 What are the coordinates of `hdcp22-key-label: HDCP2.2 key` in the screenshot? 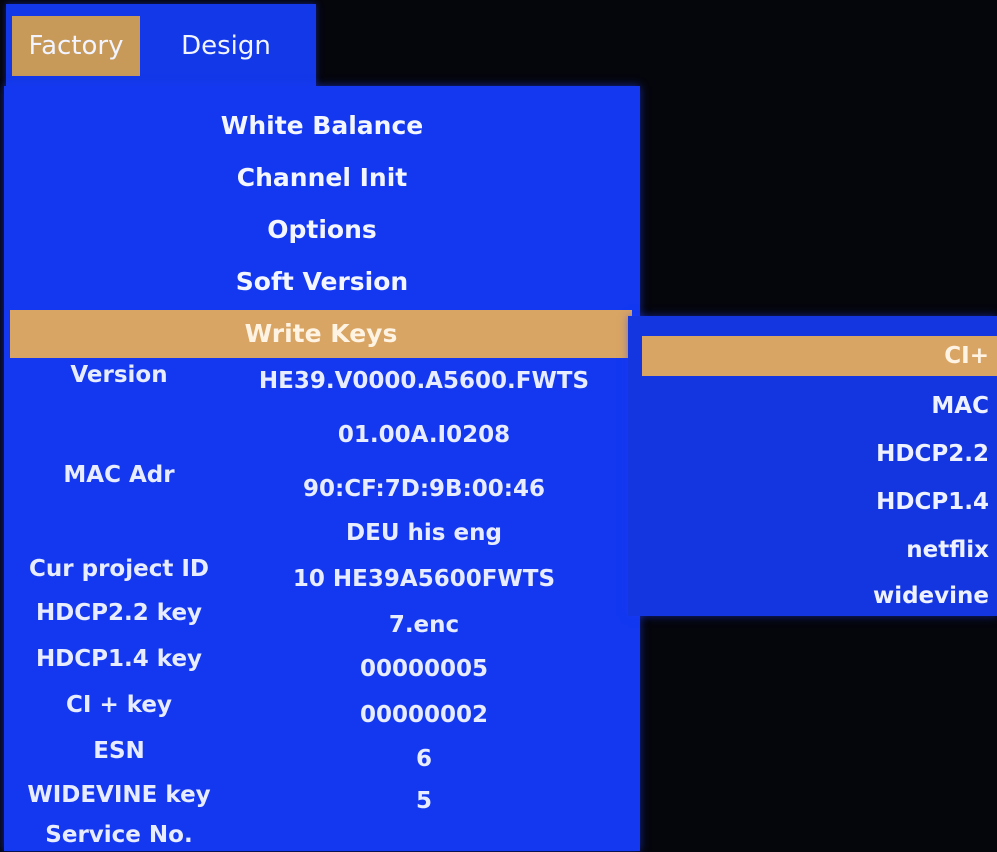 It's located at (119, 613).